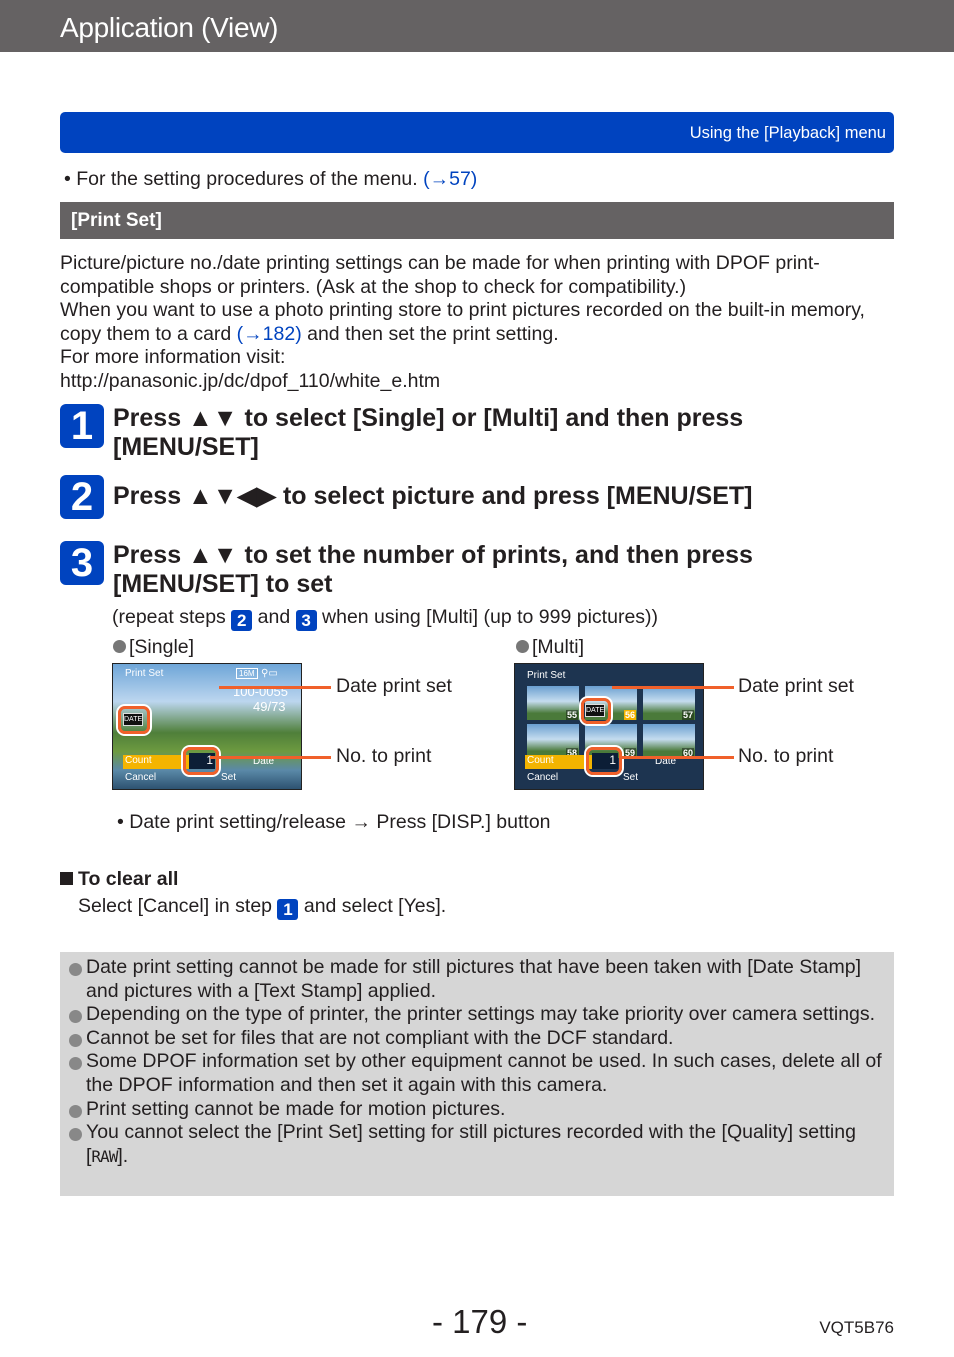 Image resolution: width=954 pixels, height=1357 pixels. I want to click on thumbnail: 57, so click(669, 703).